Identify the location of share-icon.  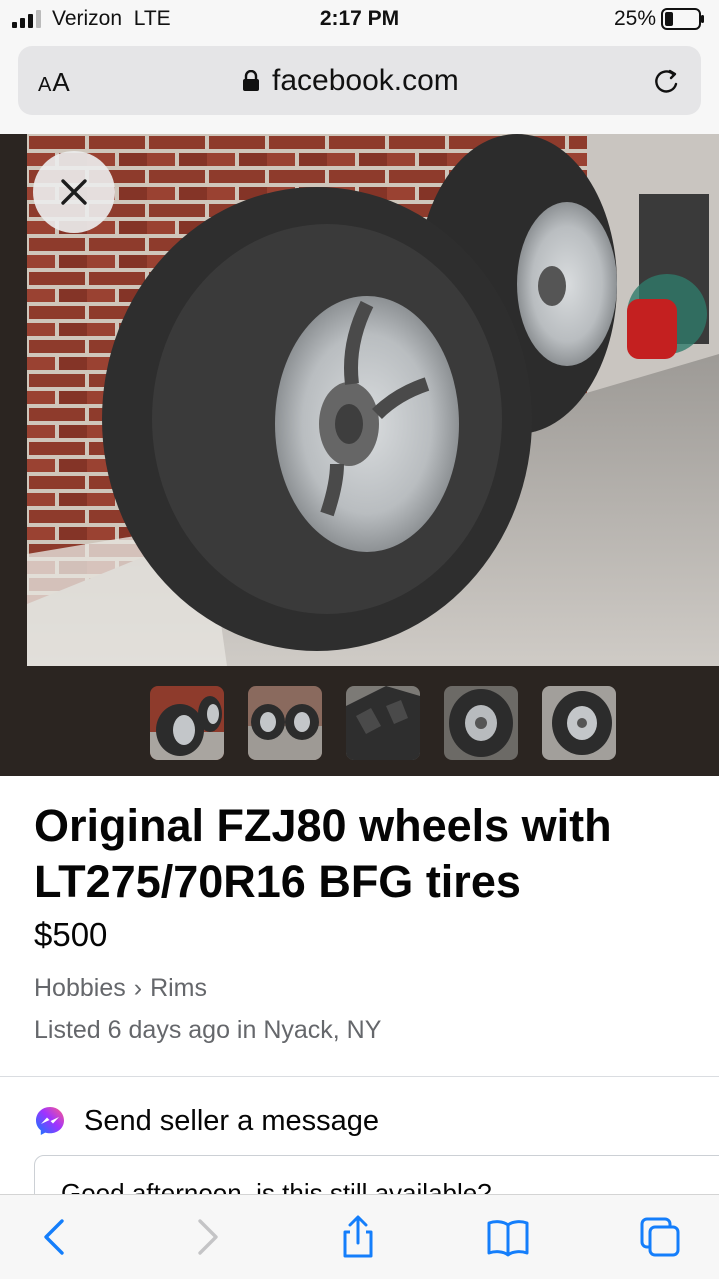
(358, 1237).